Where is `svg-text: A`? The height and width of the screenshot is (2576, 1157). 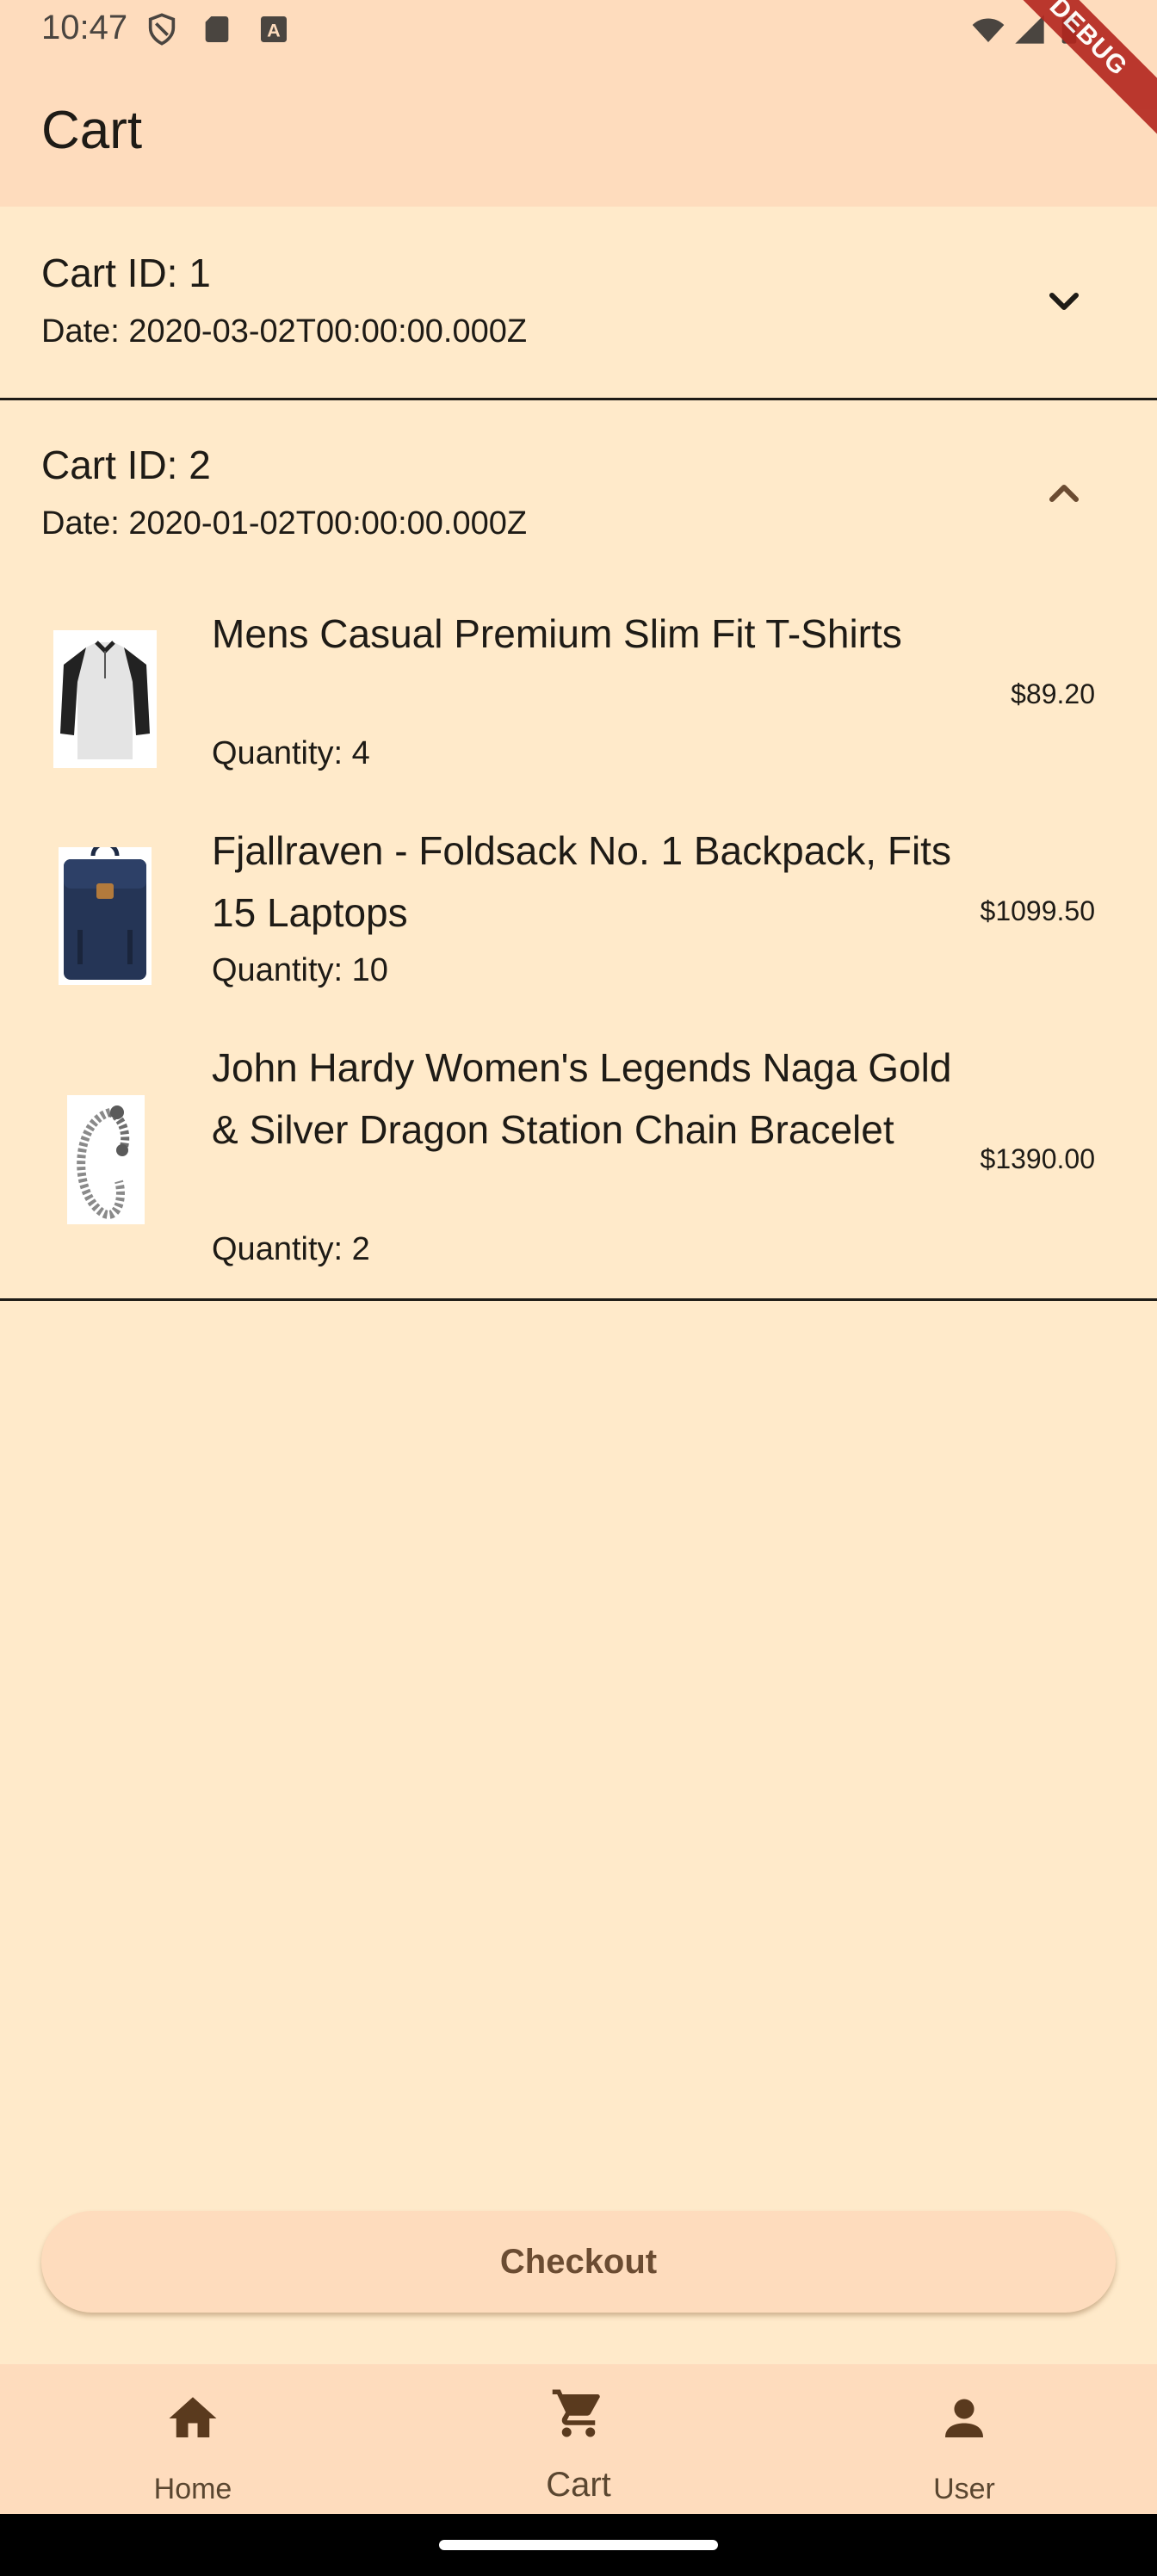
svg-text: A is located at coordinates (274, 29).